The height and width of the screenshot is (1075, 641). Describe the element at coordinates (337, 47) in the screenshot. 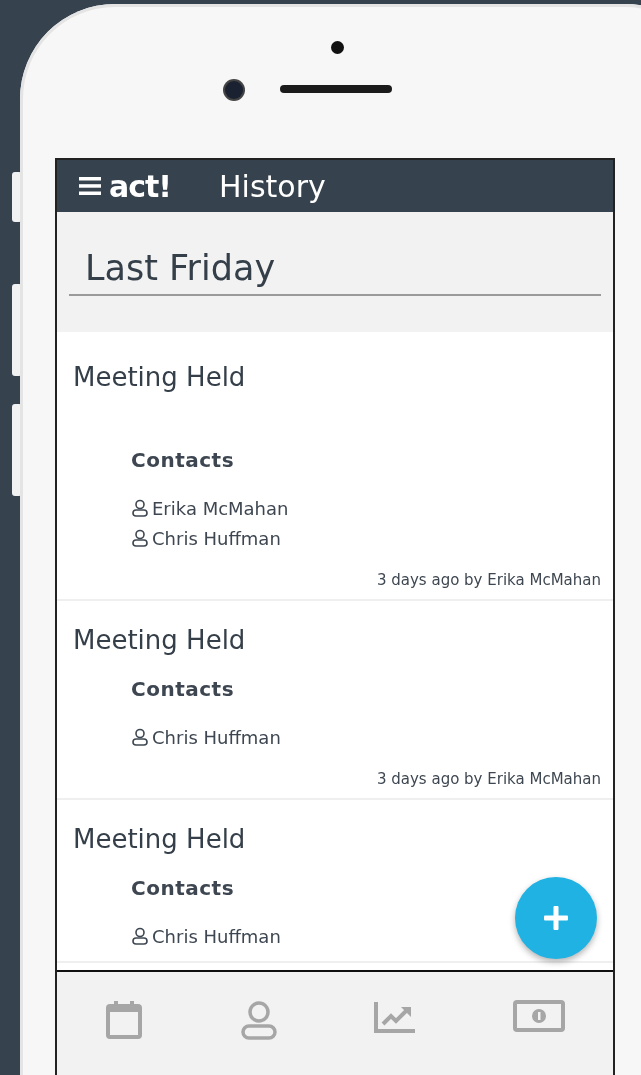

I see `sensor-icon` at that location.